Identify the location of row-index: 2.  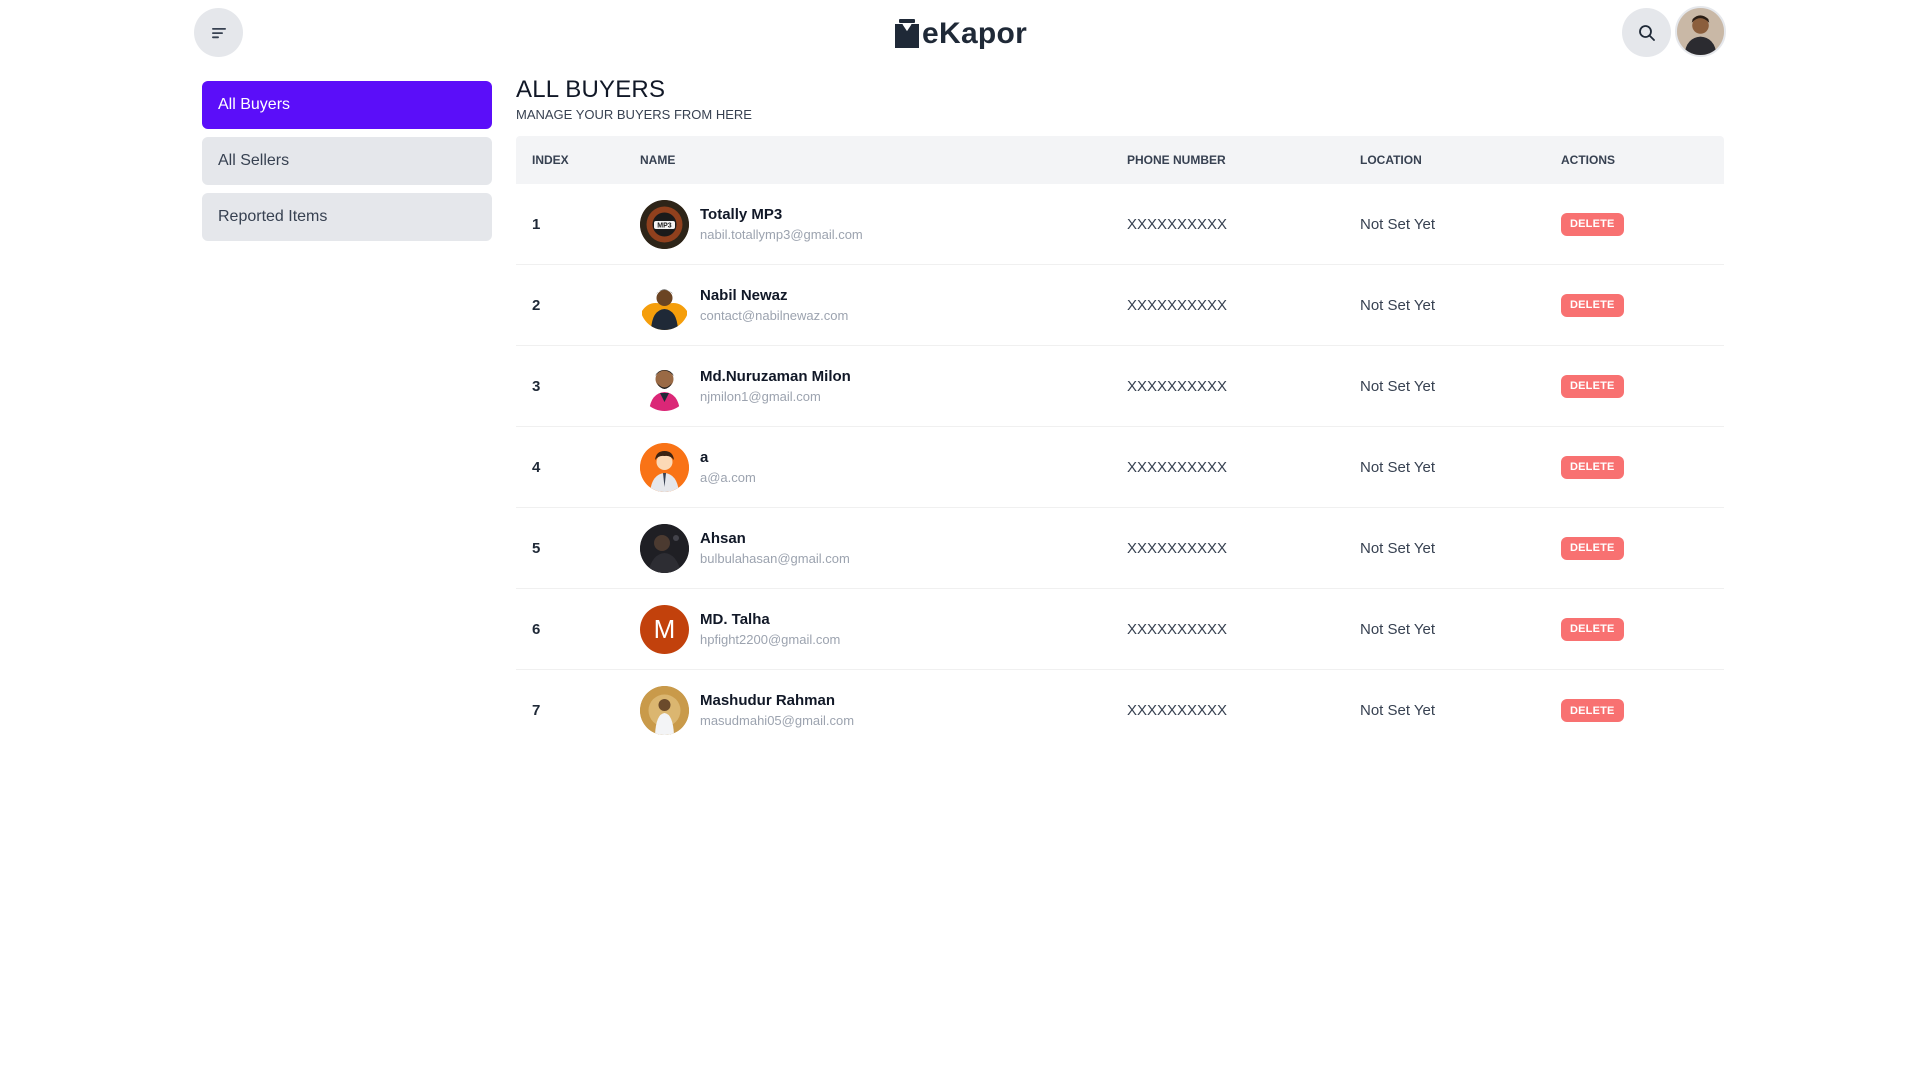
(536, 305).